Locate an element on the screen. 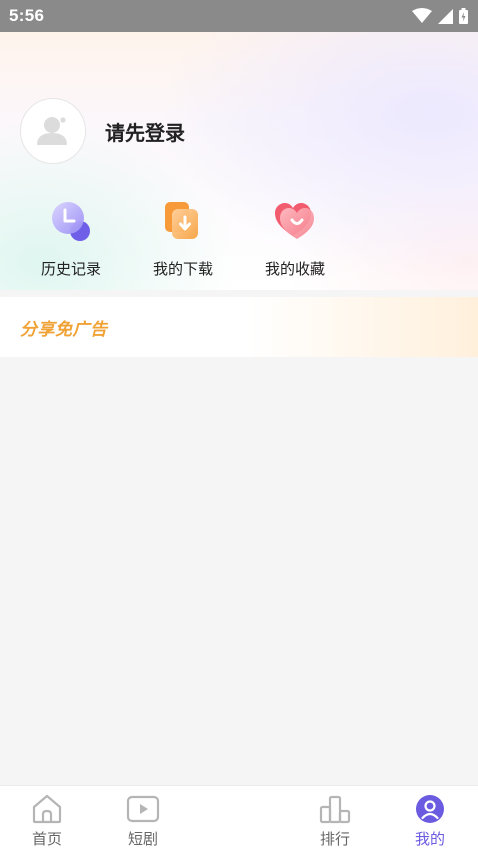  bottom-nav: 首页 短剧 排行 我的 is located at coordinates (239, 818).